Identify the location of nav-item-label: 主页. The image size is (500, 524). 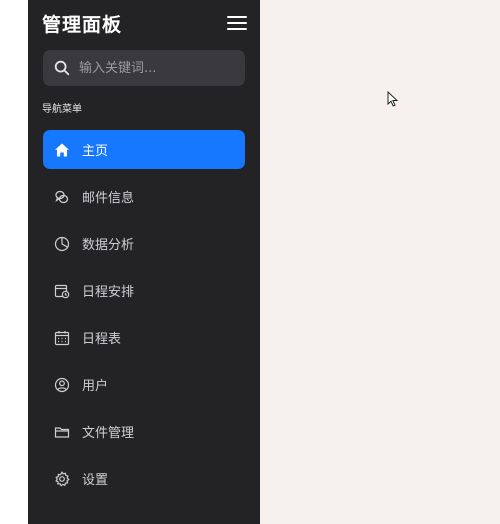
(95, 151).